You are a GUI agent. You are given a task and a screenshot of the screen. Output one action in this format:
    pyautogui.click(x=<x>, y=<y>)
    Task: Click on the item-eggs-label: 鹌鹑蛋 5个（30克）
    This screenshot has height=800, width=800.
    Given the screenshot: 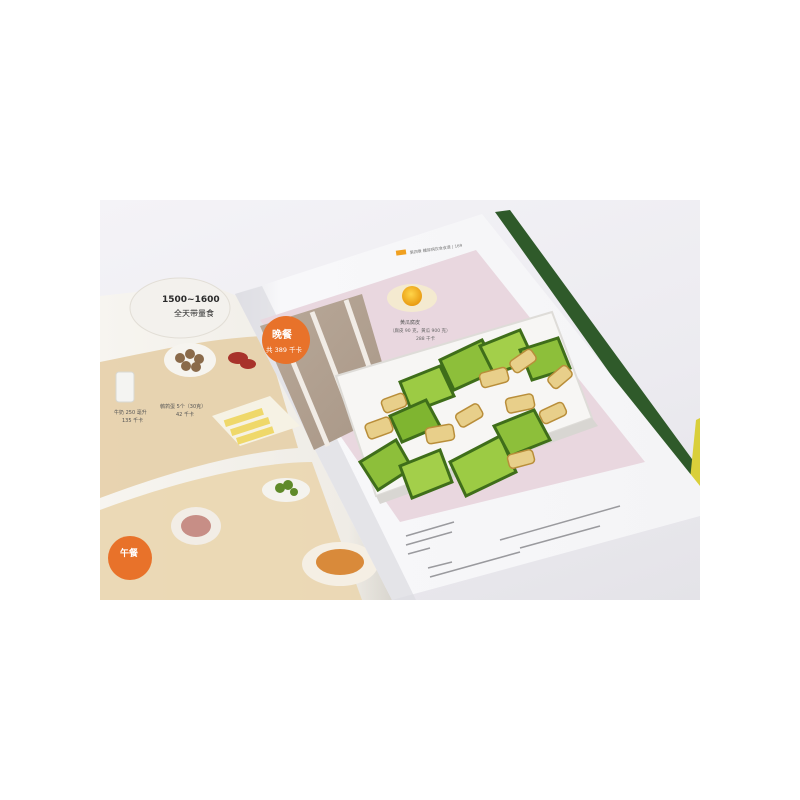 What is the action you would take?
    pyautogui.click(x=183, y=406)
    